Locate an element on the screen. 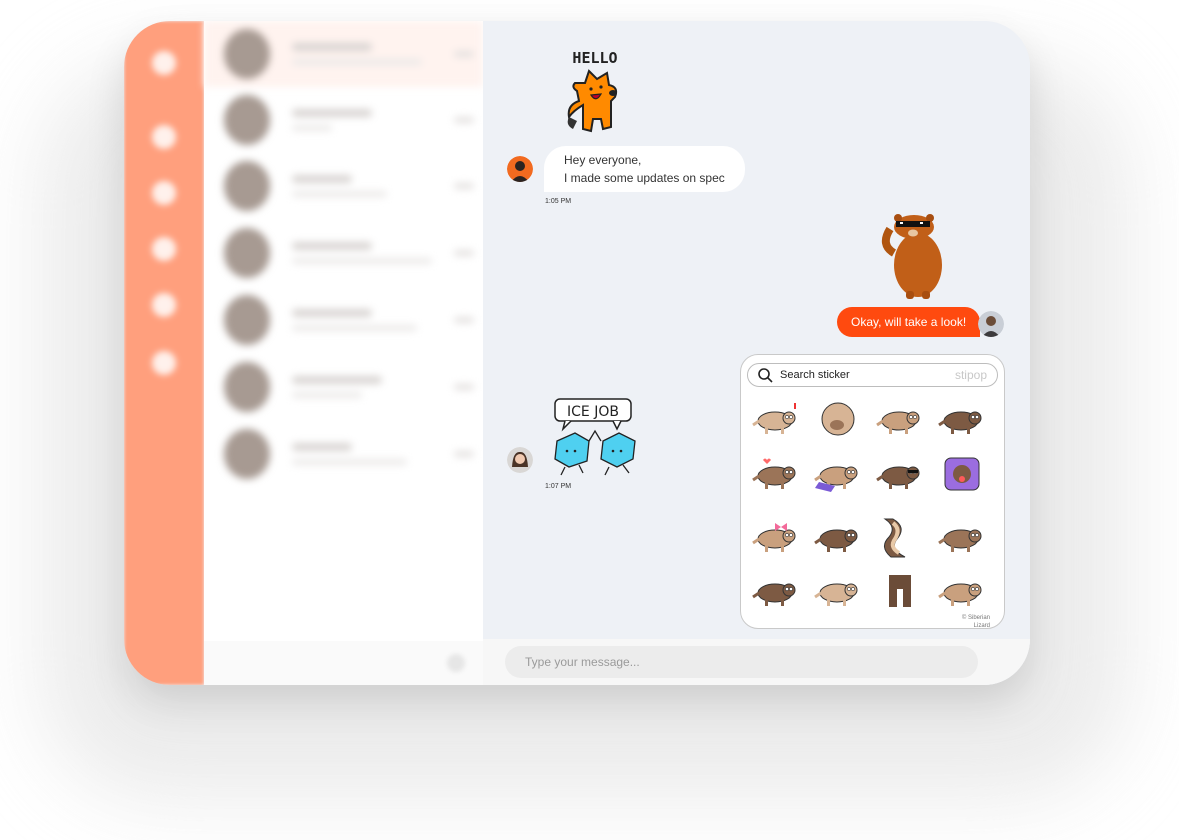 The image size is (1179, 840). nav-sidebar is located at coordinates (164, 353).